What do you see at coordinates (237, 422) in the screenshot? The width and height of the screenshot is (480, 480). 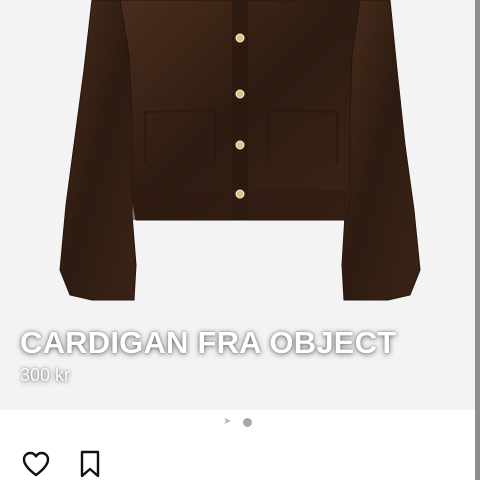 I see `image-pager: ➤` at bounding box center [237, 422].